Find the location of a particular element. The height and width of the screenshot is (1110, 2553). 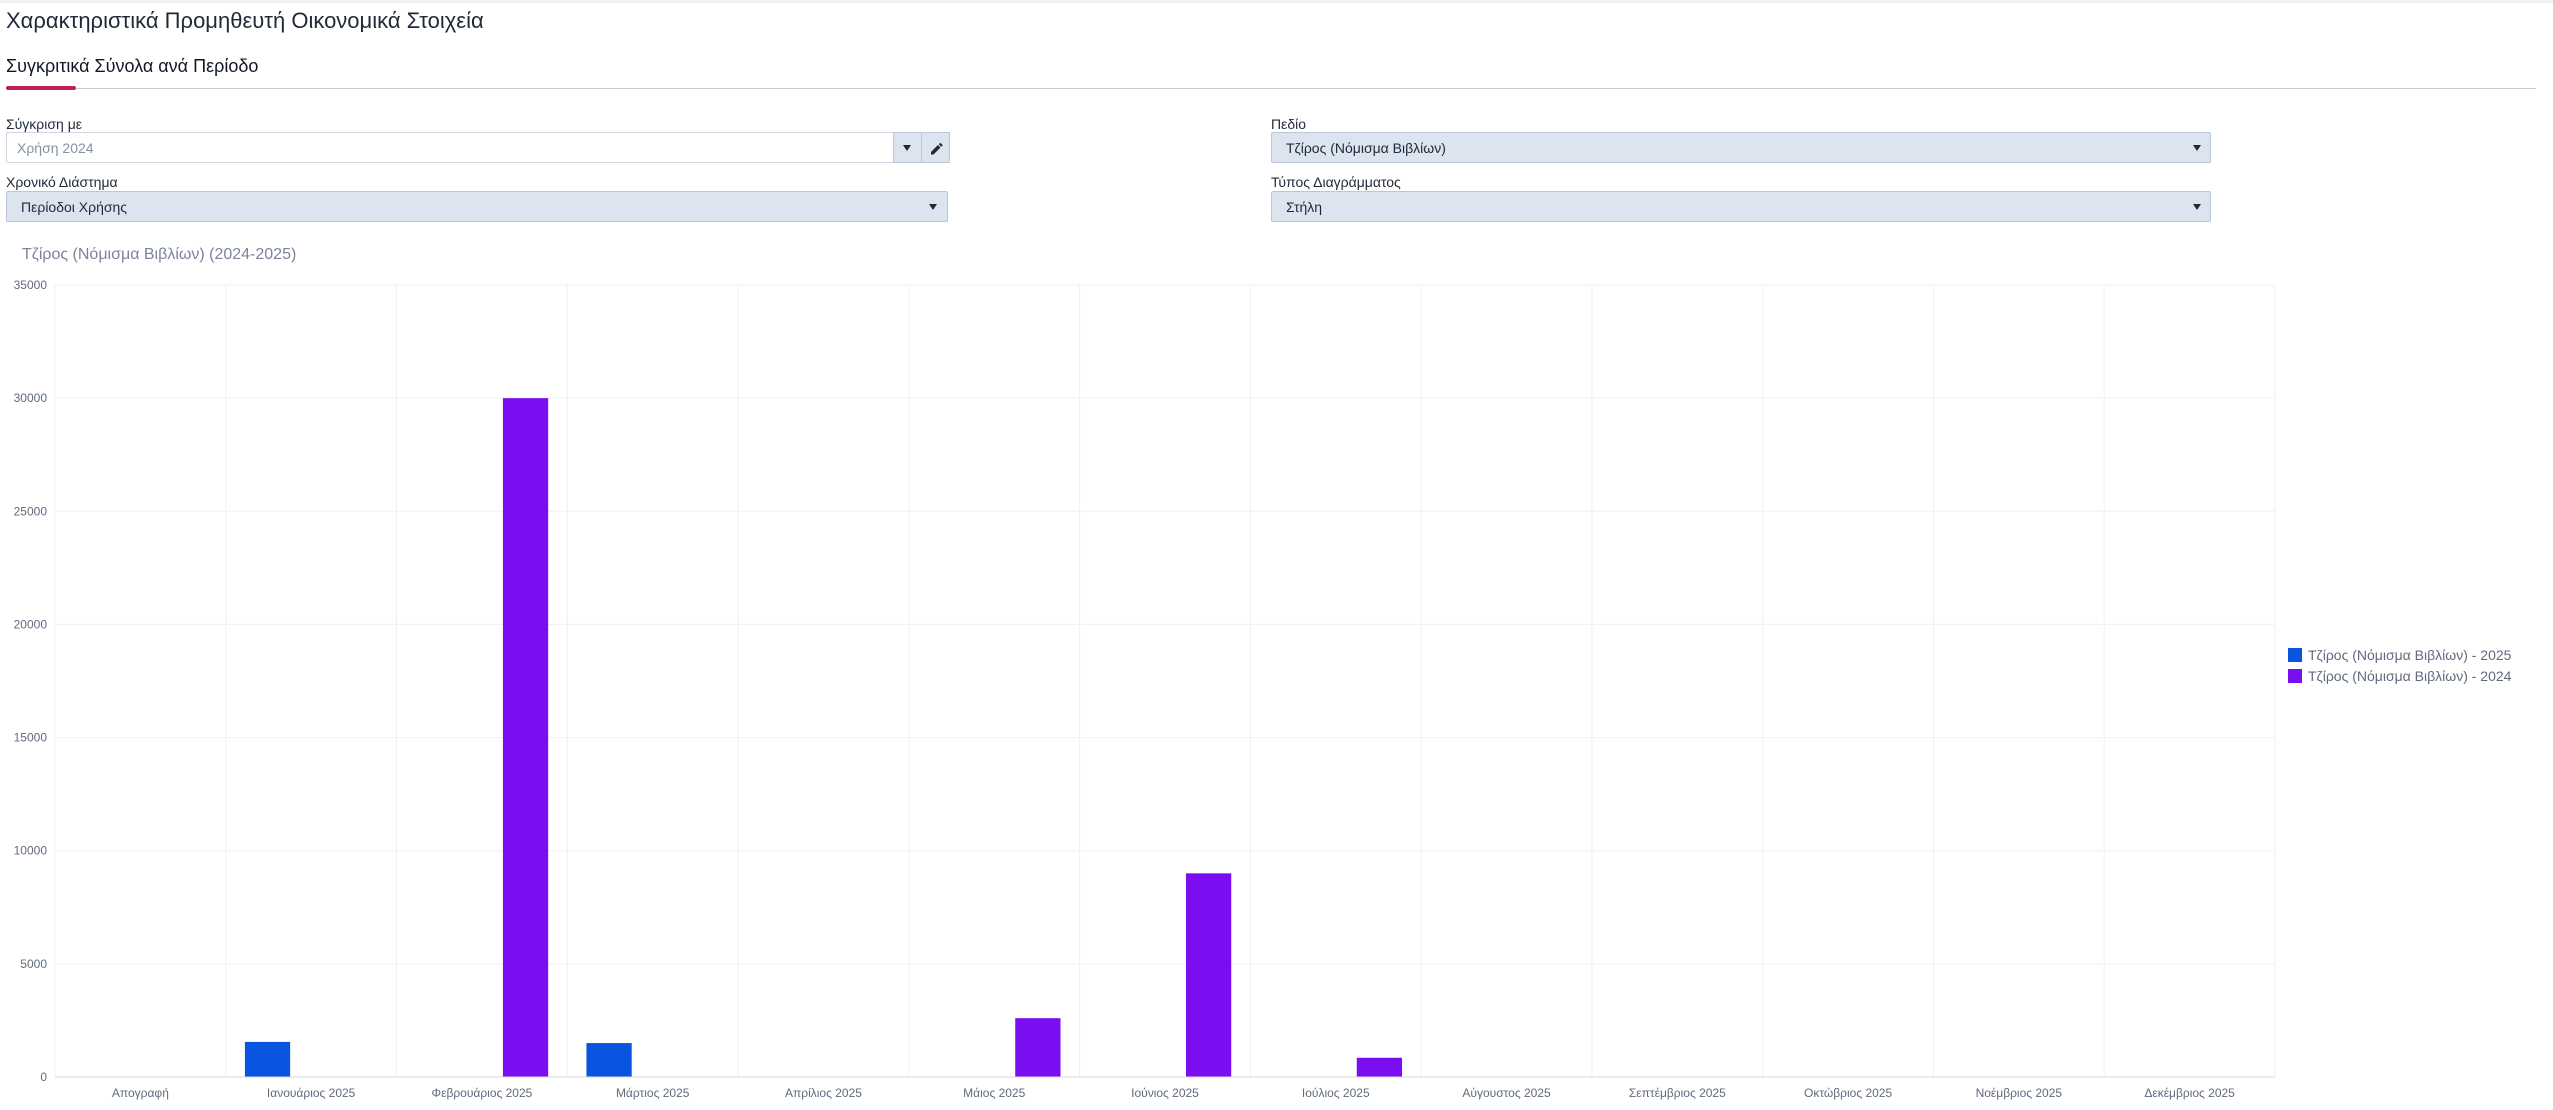

field-value: Τζίρος (Νόμισμα Βιβλίων) is located at coordinates (1366, 148).